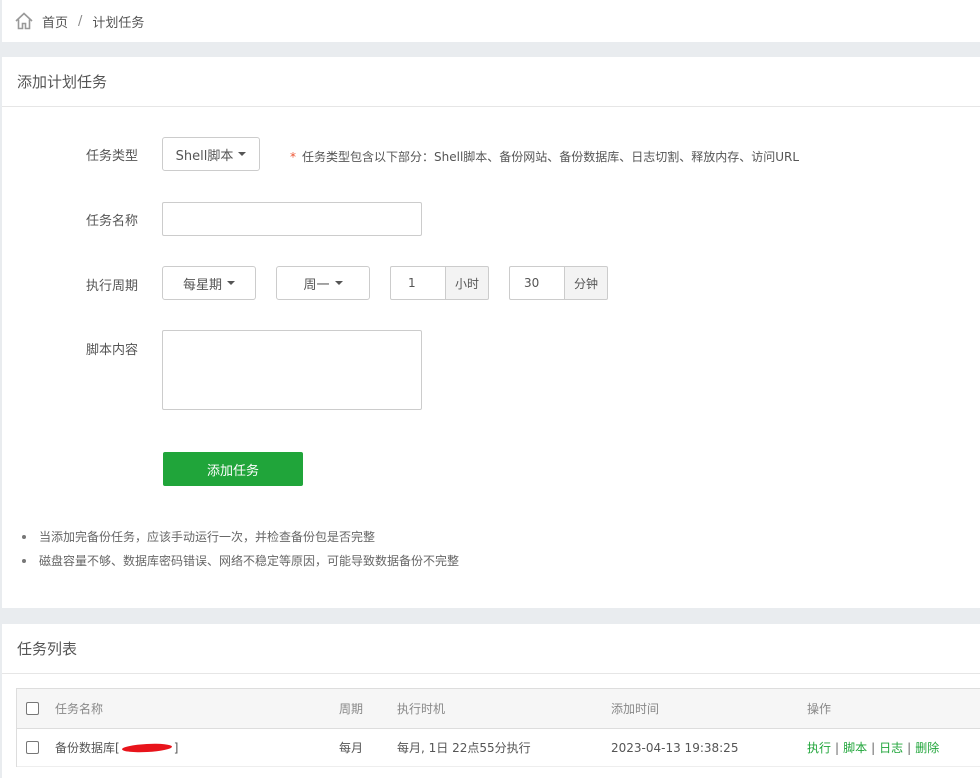 This screenshot has width=980, height=778. What do you see at coordinates (891, 747) in the screenshot?
I see `log-link: 日志` at bounding box center [891, 747].